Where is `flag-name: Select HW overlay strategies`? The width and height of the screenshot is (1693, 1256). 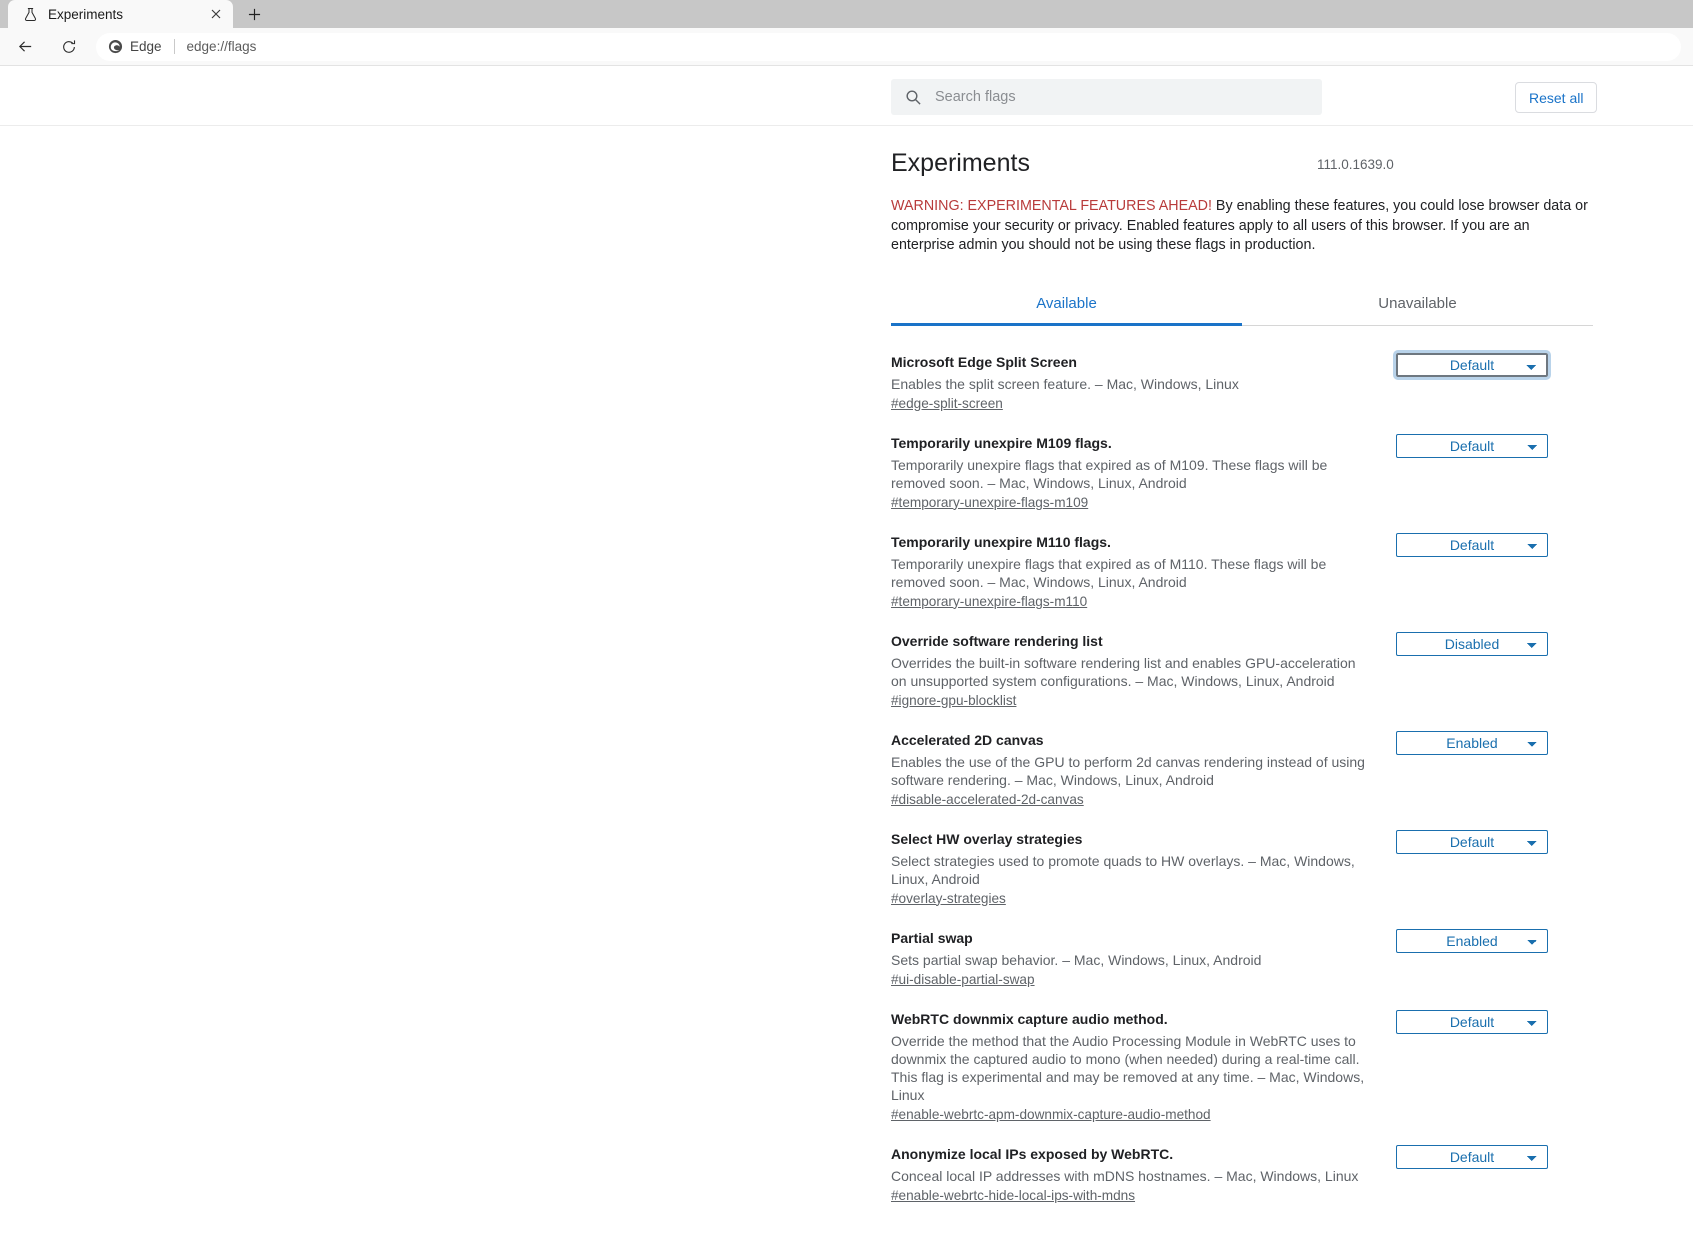
flag-name: Select HW overlay strategies is located at coordinates (987, 838).